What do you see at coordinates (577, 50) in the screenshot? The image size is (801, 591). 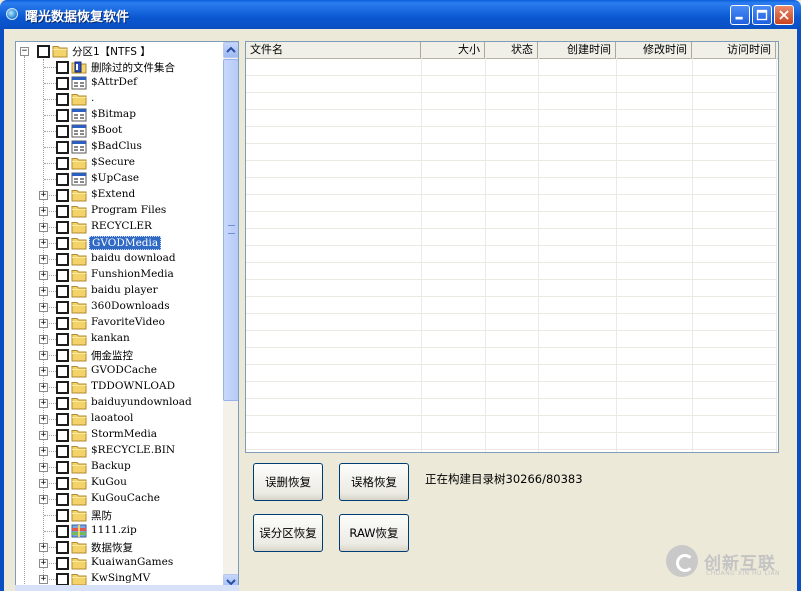 I see `column-header-created: 创建时间` at bounding box center [577, 50].